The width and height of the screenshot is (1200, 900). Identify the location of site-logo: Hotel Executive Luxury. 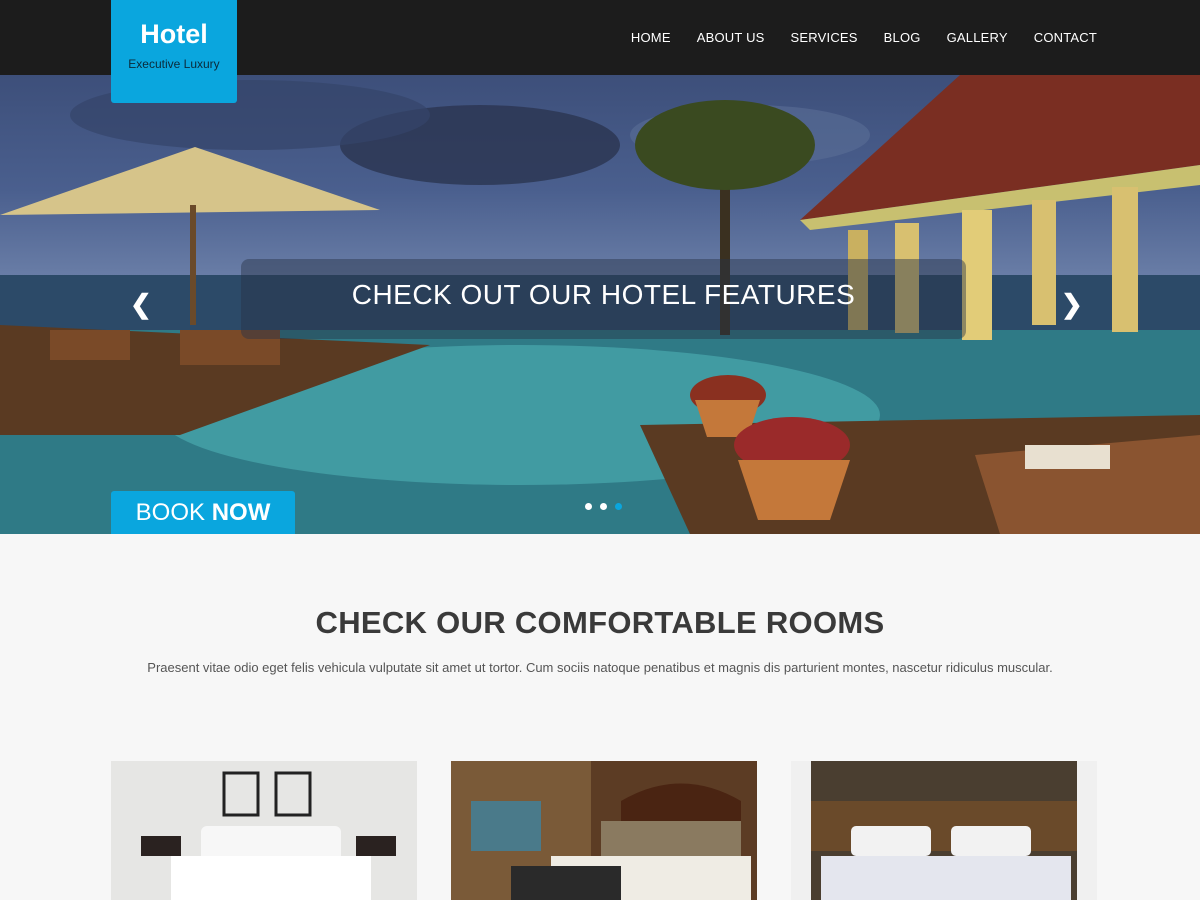
(174, 51).